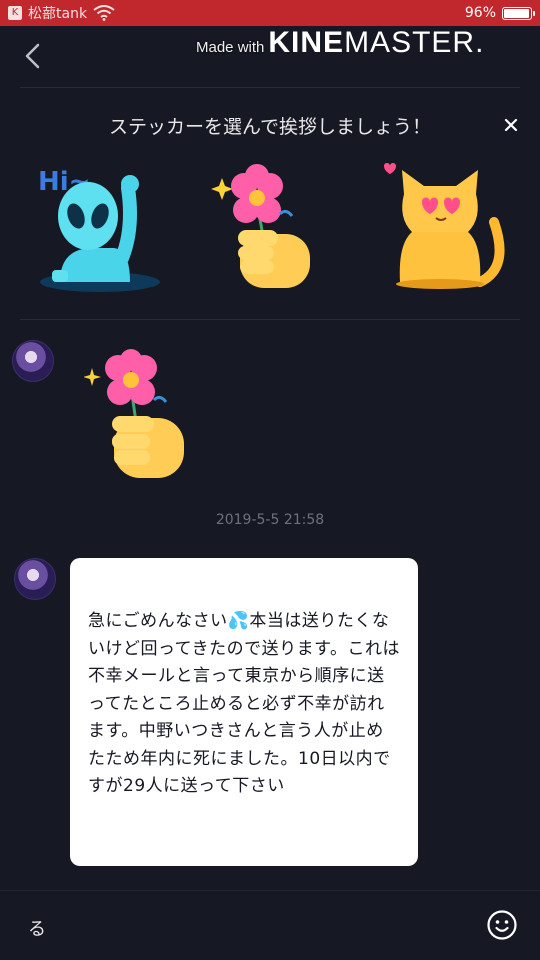 Image resolution: width=540 pixels, height=960 pixels. I want to click on close-icon, so click(511, 125).